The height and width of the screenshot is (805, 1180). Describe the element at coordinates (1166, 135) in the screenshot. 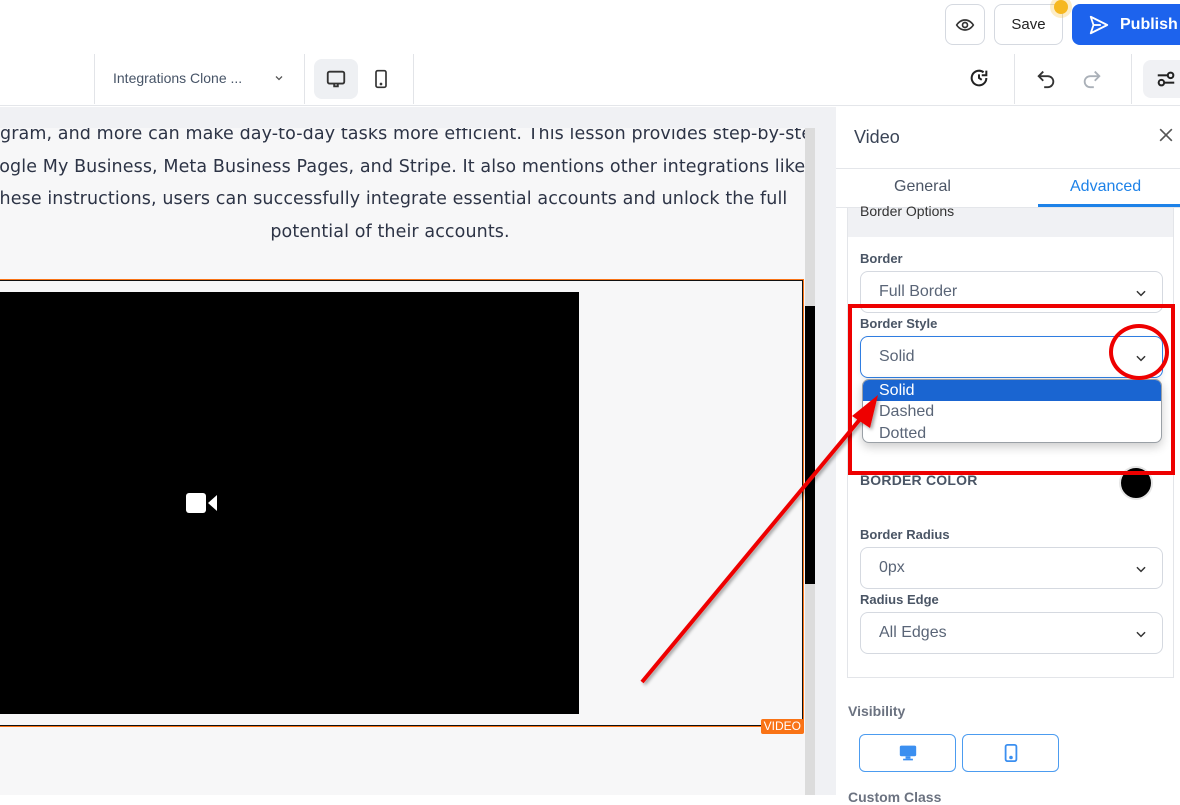

I see `close-icon` at that location.